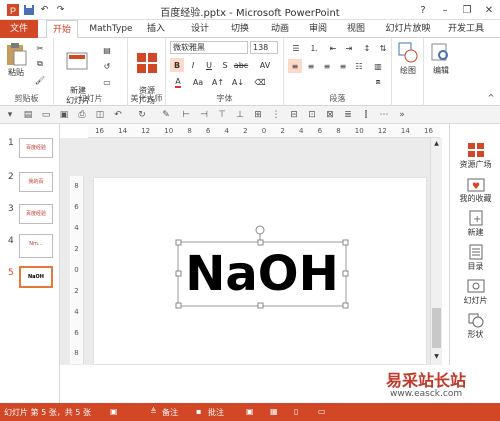 This screenshot has width=500, height=421. I want to click on char-spacing-button: AV, so click(265, 65).